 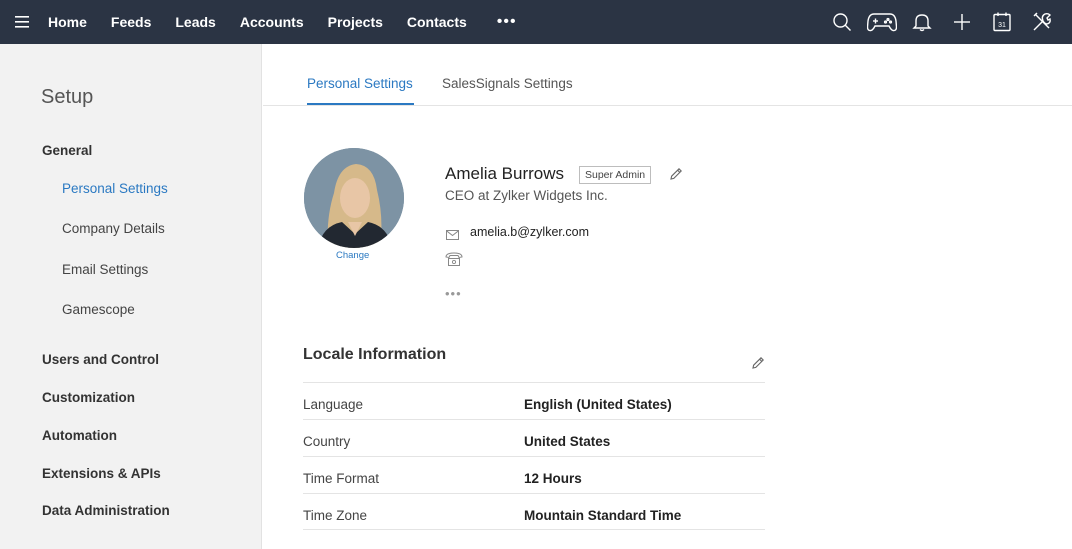 What do you see at coordinates (1002, 25) in the screenshot?
I see `calendar-day-text: 31` at bounding box center [1002, 25].